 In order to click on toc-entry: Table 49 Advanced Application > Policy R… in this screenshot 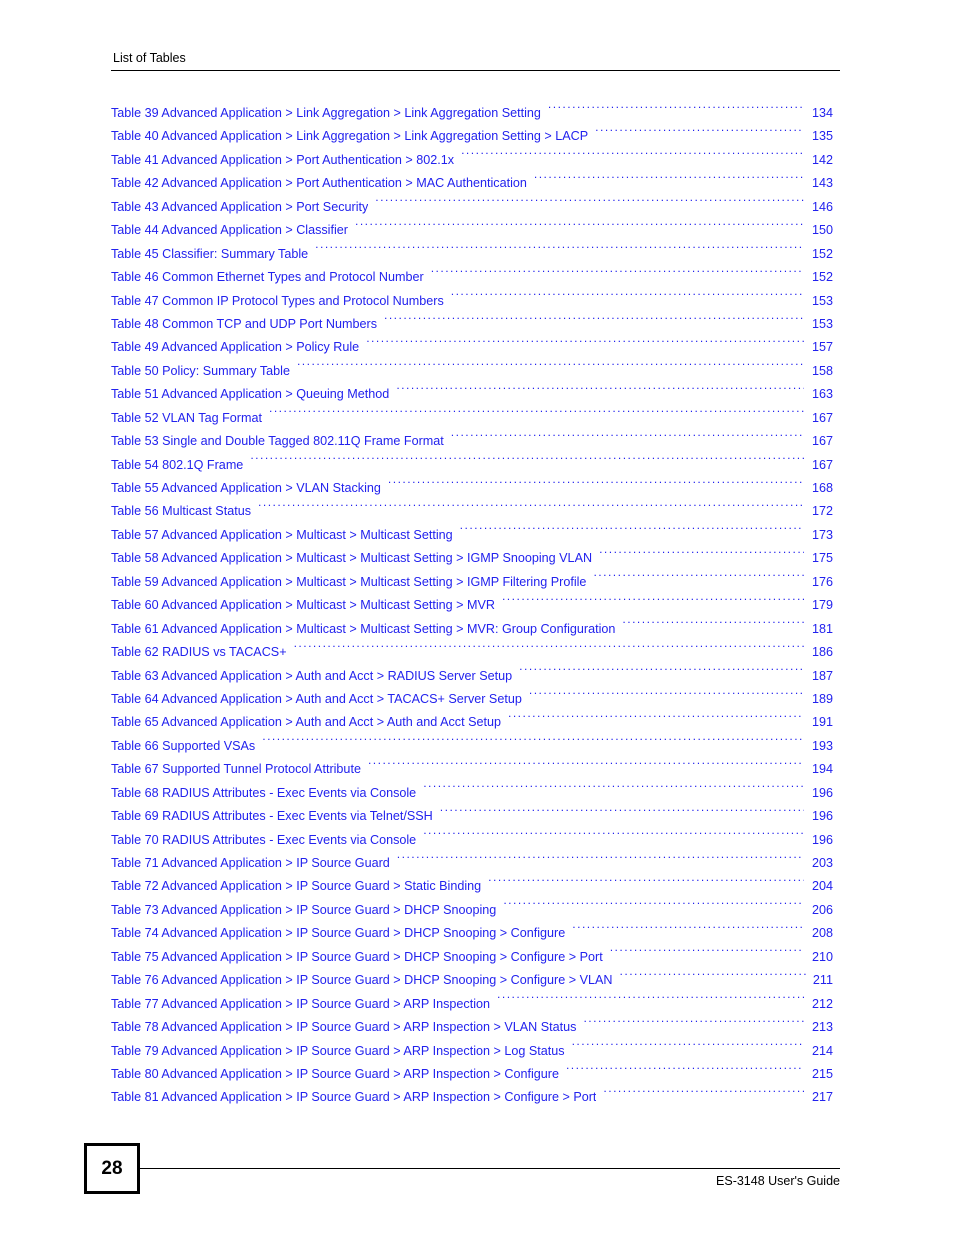, I will do `click(472, 347)`.